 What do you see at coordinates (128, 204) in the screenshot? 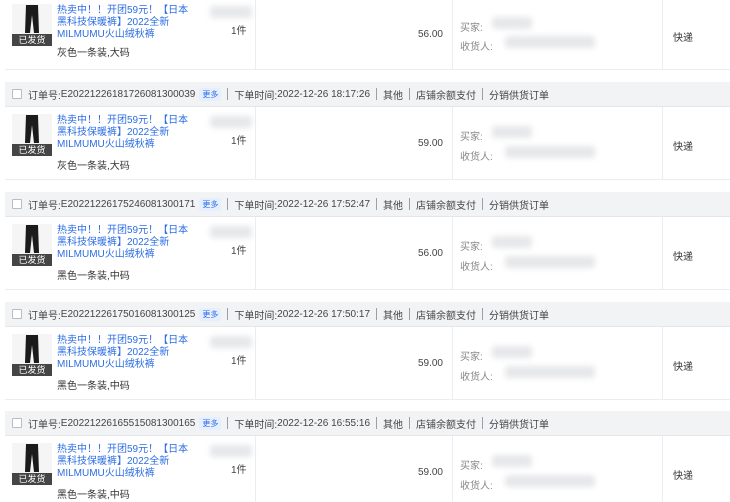
I see `order-number: E20221226175246081300171` at bounding box center [128, 204].